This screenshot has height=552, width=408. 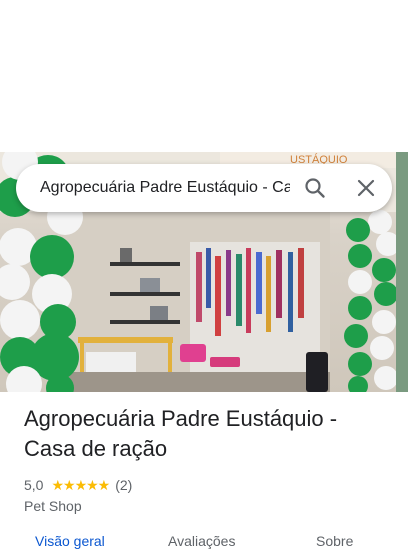 What do you see at coordinates (80, 484) in the screenshot?
I see `star-rating-icon: ★★★★★` at bounding box center [80, 484].